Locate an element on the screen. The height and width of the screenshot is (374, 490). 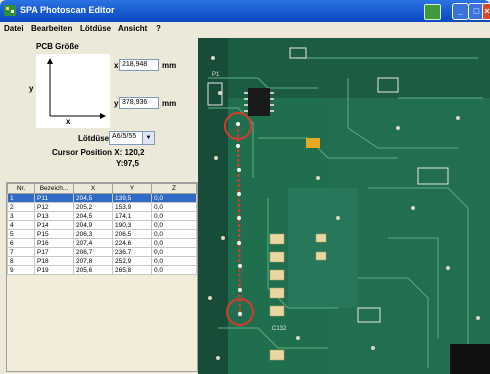
nozzle-value: A6/5/55 is located at coordinates (124, 136).